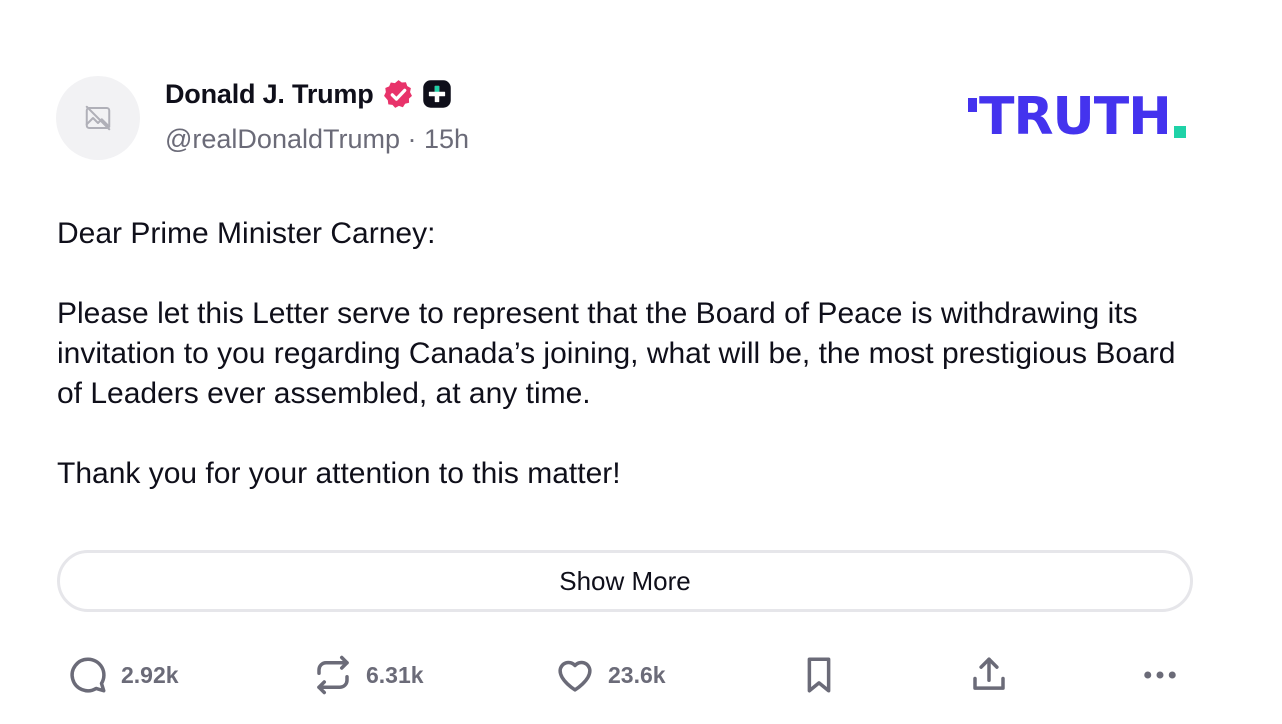 Image resolution: width=1282 pixels, height=724 pixels. What do you see at coordinates (88, 675) in the screenshot?
I see `comment-icon` at bounding box center [88, 675].